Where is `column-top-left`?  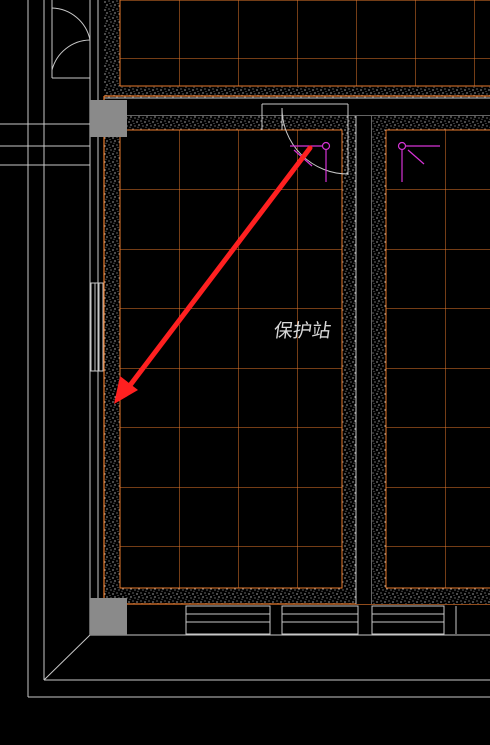 column-top-left is located at coordinates (108, 118).